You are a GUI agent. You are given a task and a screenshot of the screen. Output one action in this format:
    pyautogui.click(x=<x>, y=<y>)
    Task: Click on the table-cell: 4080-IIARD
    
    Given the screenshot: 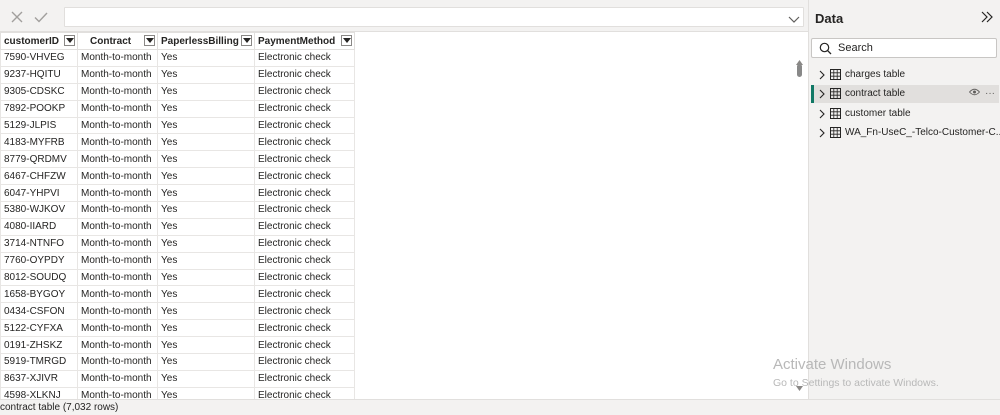 What is the action you would take?
    pyautogui.click(x=39, y=226)
    